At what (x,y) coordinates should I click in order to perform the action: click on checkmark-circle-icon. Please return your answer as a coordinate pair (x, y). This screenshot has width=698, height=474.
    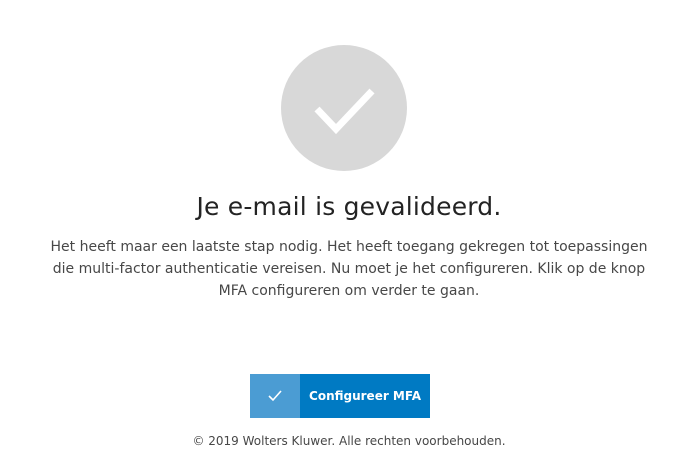
    Looking at the image, I should click on (344, 111).